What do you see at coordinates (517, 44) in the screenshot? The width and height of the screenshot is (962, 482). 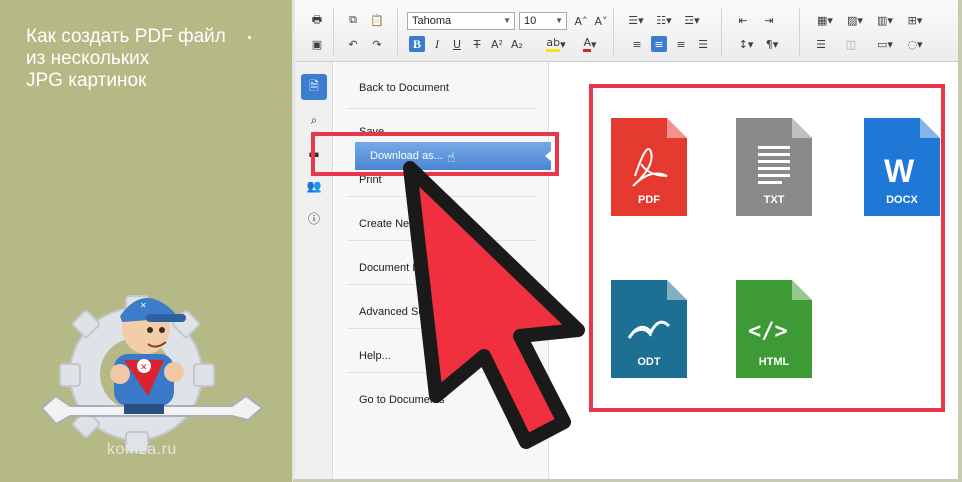 I see `subscript-icon: A₂` at bounding box center [517, 44].